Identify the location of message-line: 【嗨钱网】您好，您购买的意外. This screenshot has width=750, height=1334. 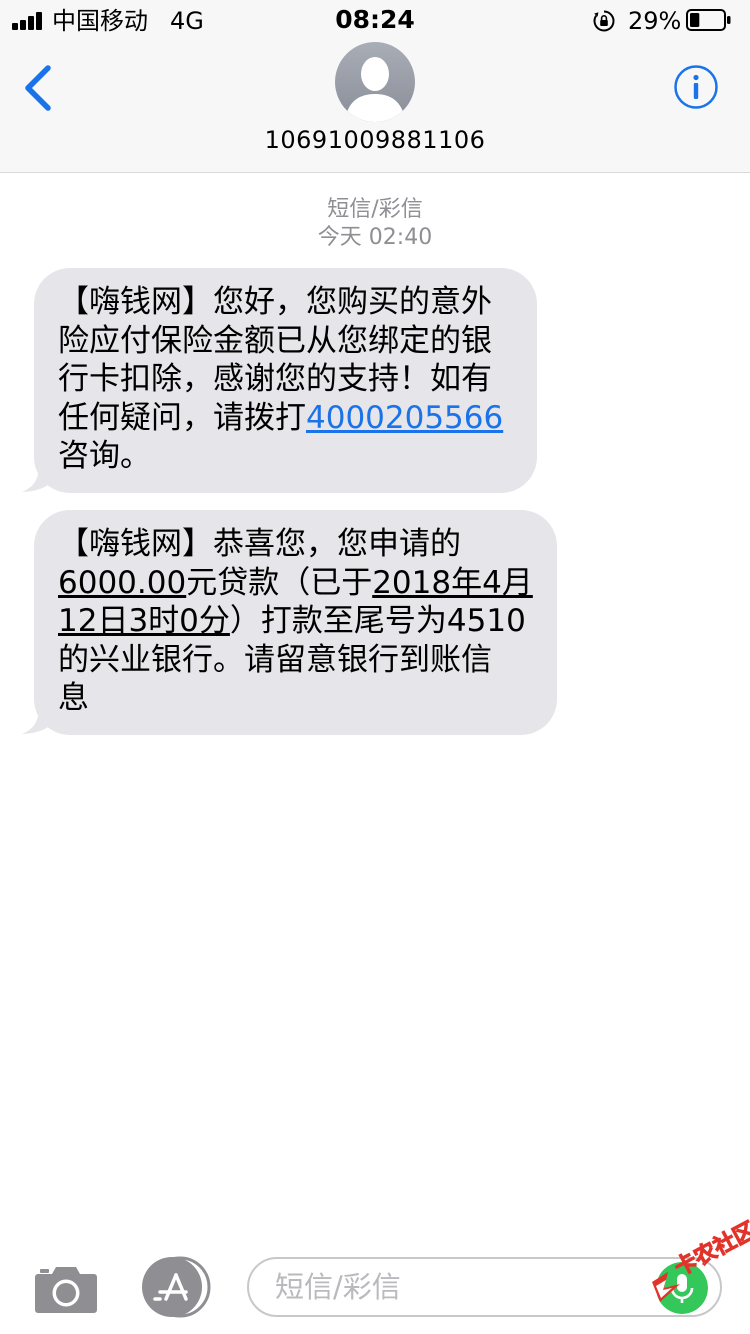
(275, 302).